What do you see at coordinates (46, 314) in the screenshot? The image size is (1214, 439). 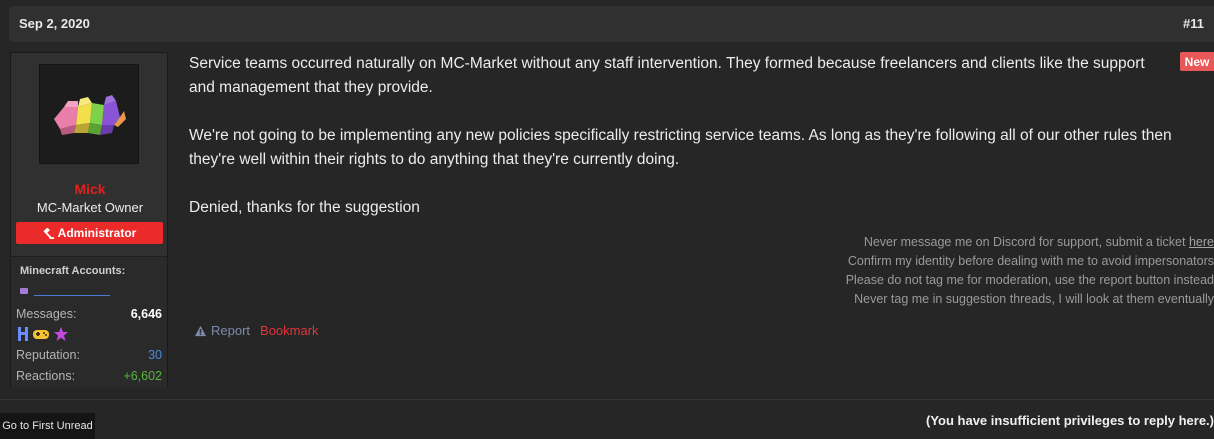 I see `messages-label: Messages:` at bounding box center [46, 314].